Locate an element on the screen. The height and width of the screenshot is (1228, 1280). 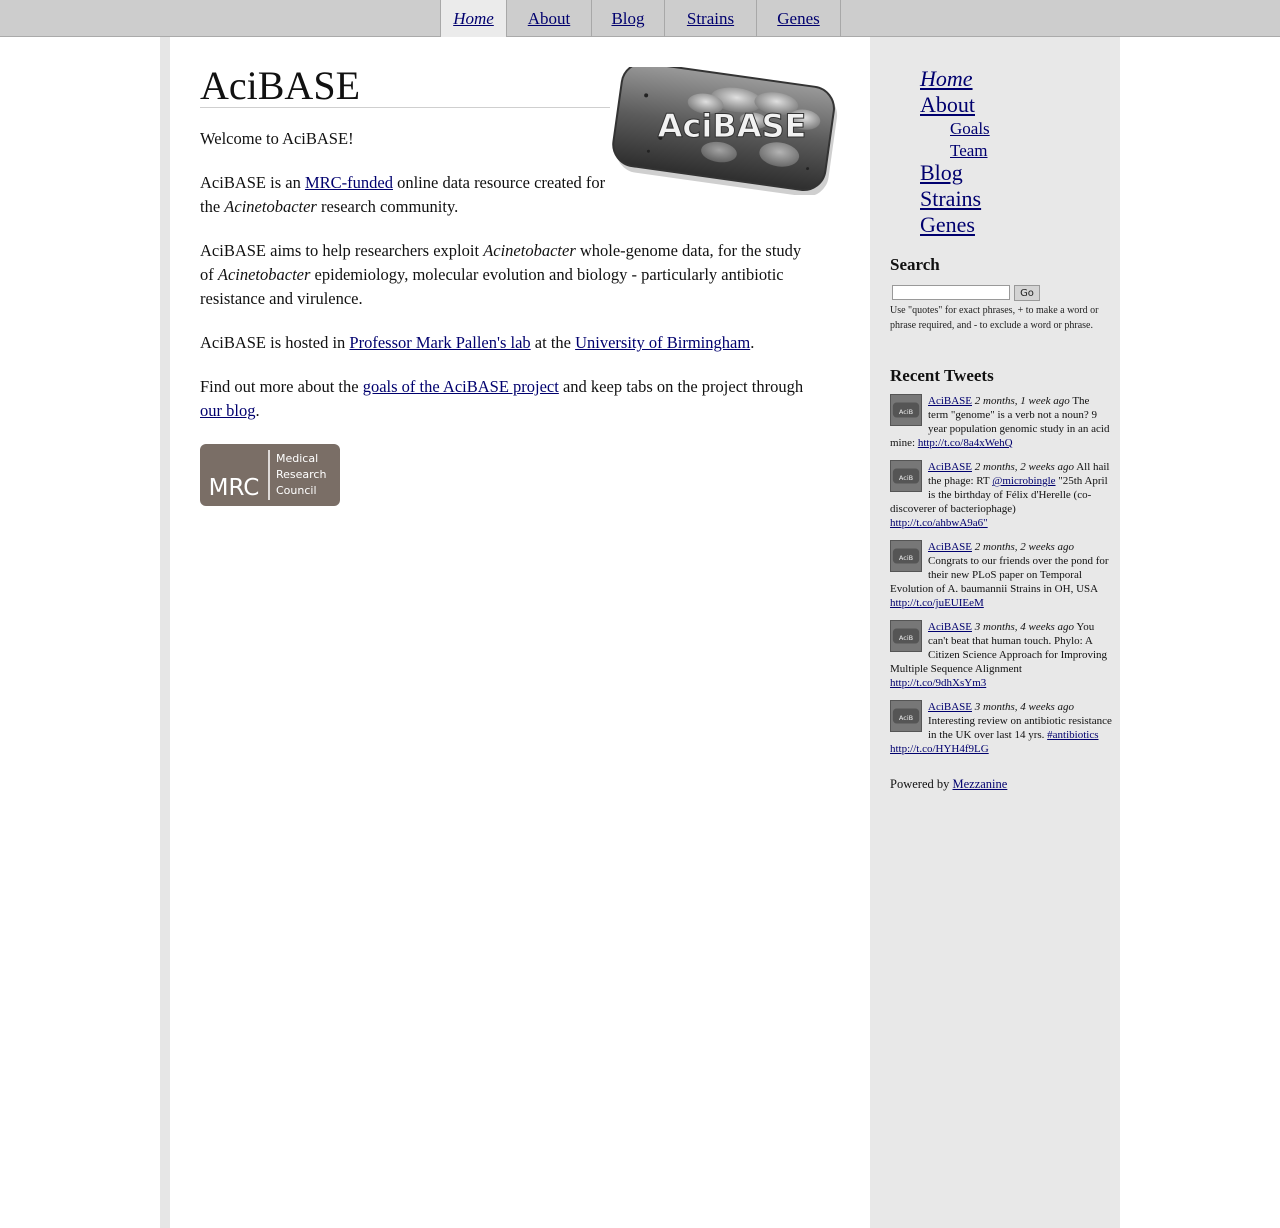
top-nav-item-home: Home is located at coordinates (473, 18).